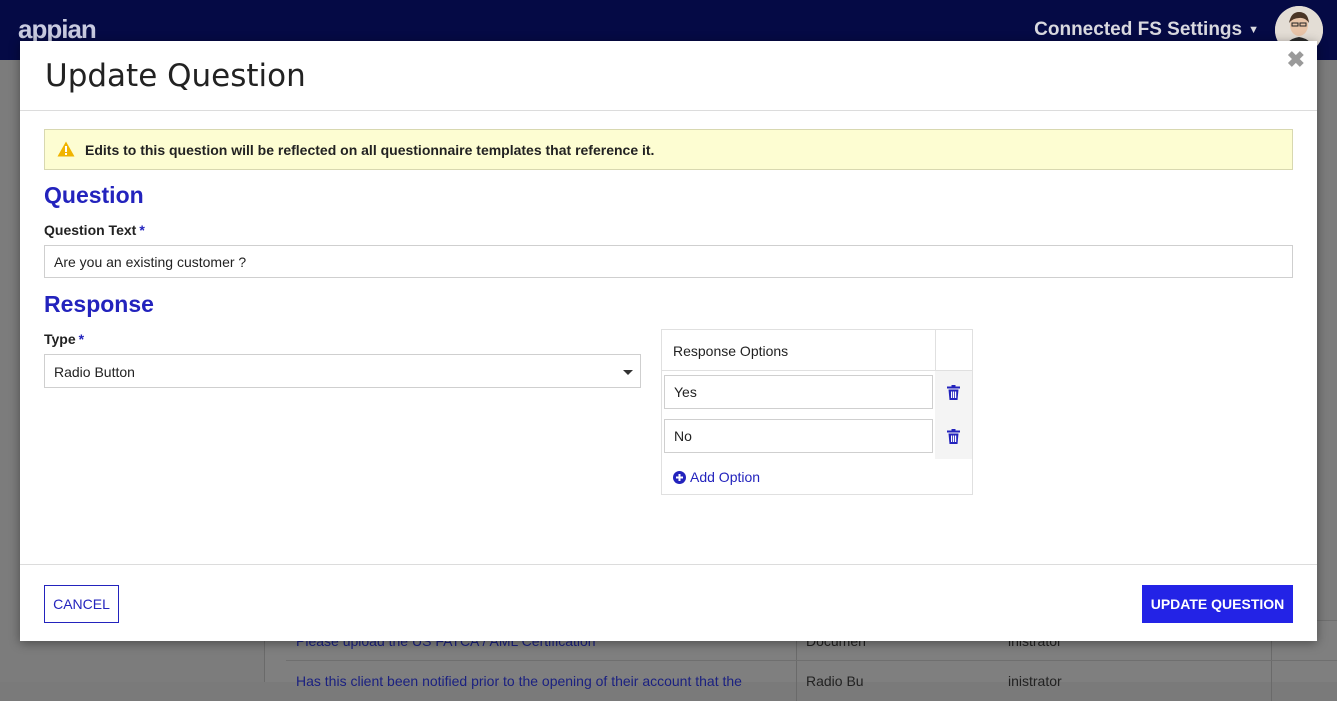  I want to click on dialog-footer: CANCEL UPDATE QUESTION, so click(668, 603).